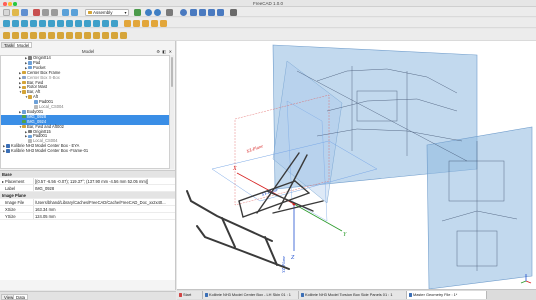 This screenshot has height=300, width=536. What do you see at coordinates (24, 35) in the screenshot?
I see `joint-cylindrical-icon` at bounding box center [24, 35].